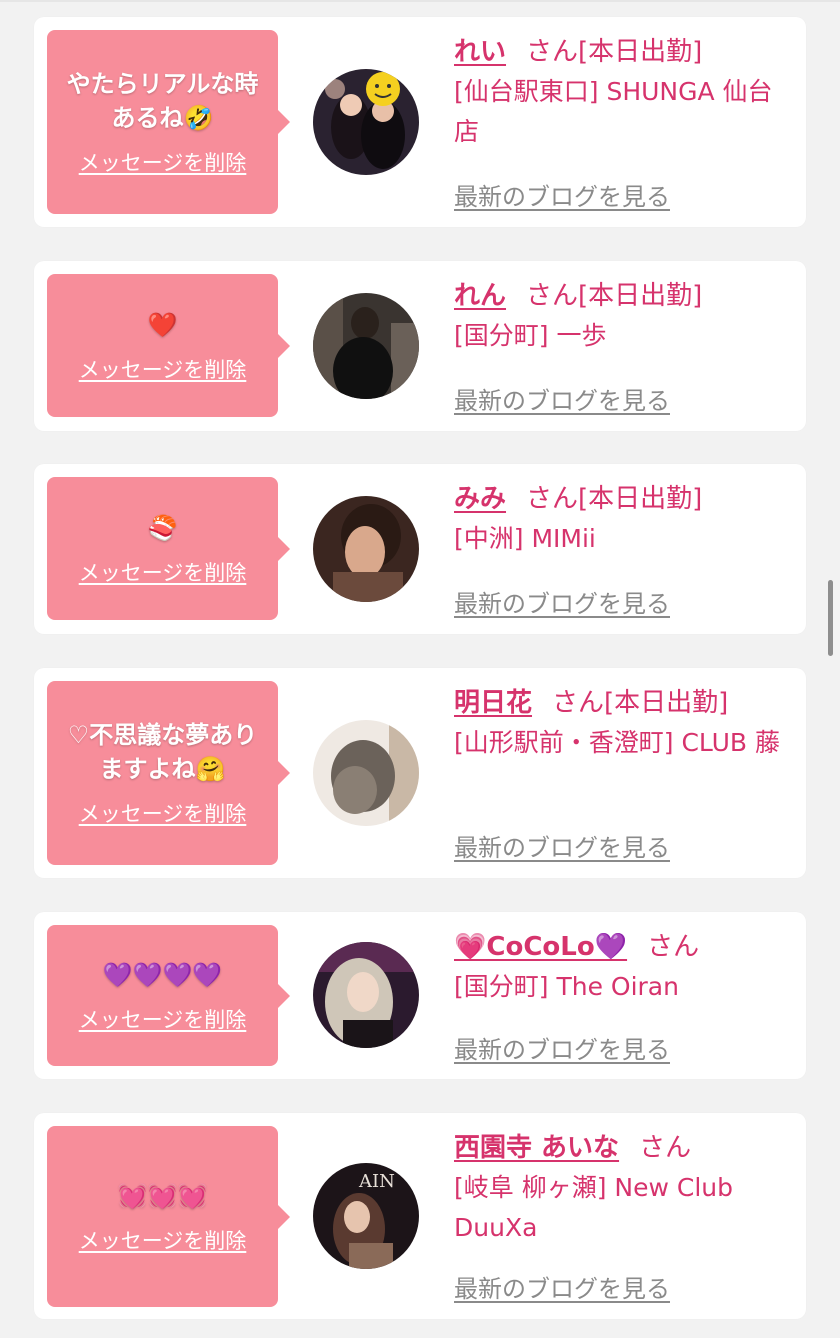 This screenshot has height=1338, width=840. I want to click on cast-info: 明日花 さん[本日出勤] [山形駅前・香澄町] CLUB 藤, so click(619, 723).